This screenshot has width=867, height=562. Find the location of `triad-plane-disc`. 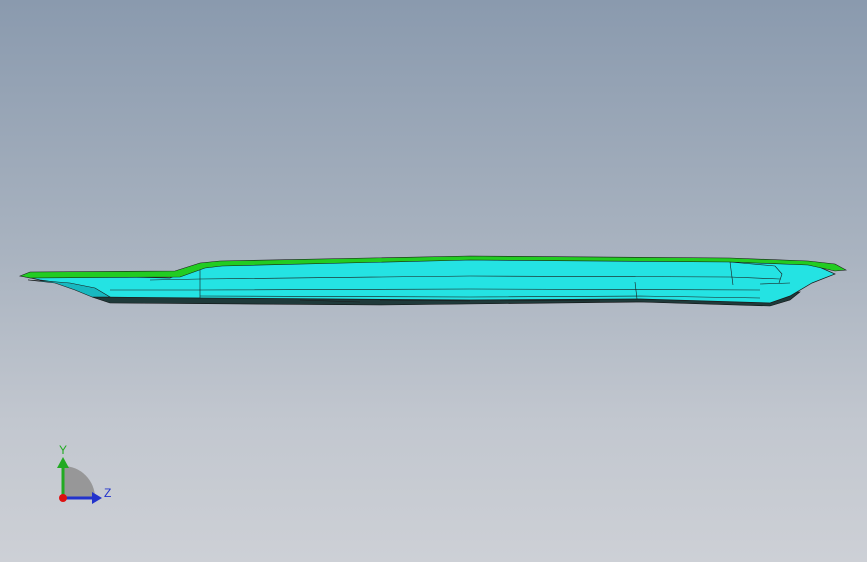

triad-plane-disc is located at coordinates (79, 482).